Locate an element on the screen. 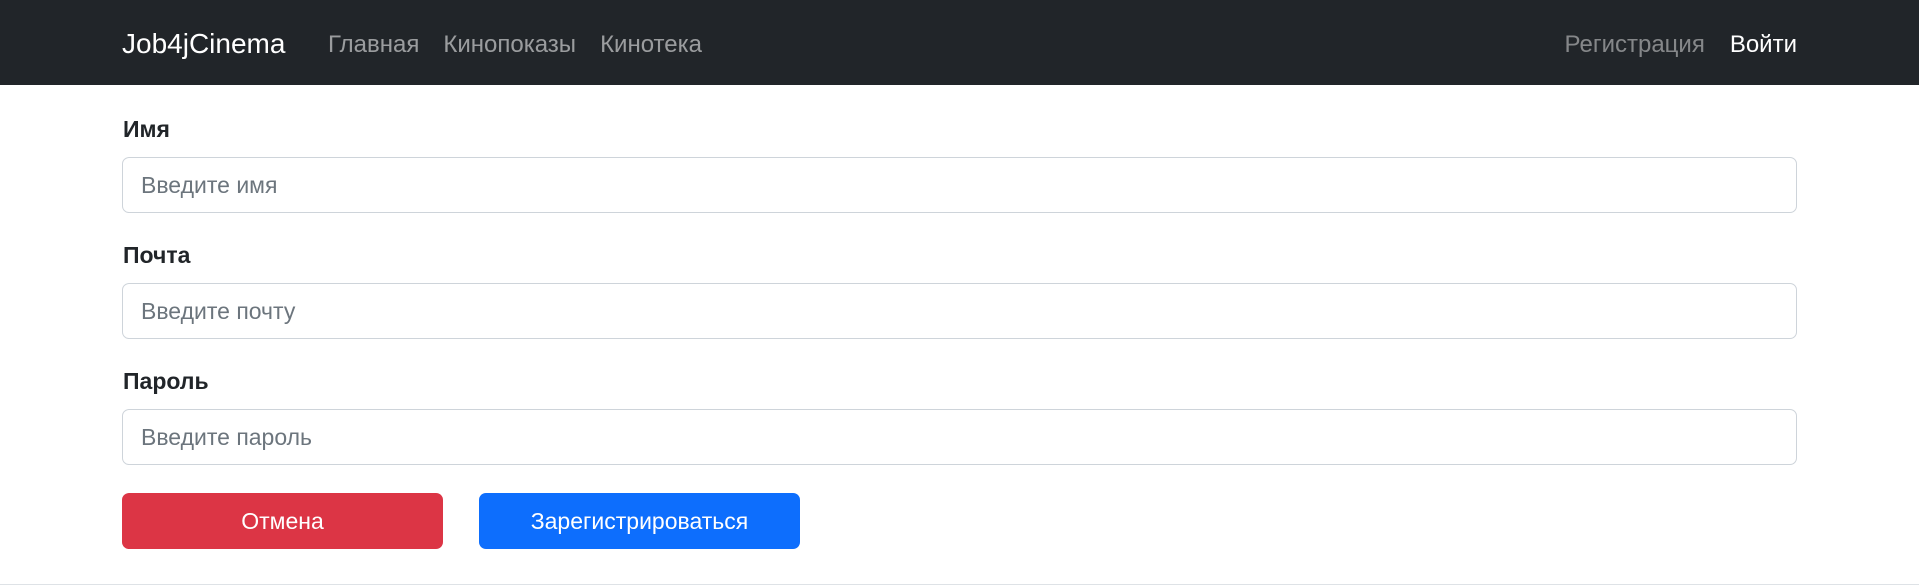 The image size is (1919, 586). password-field-group: Пароль is located at coordinates (959, 416).